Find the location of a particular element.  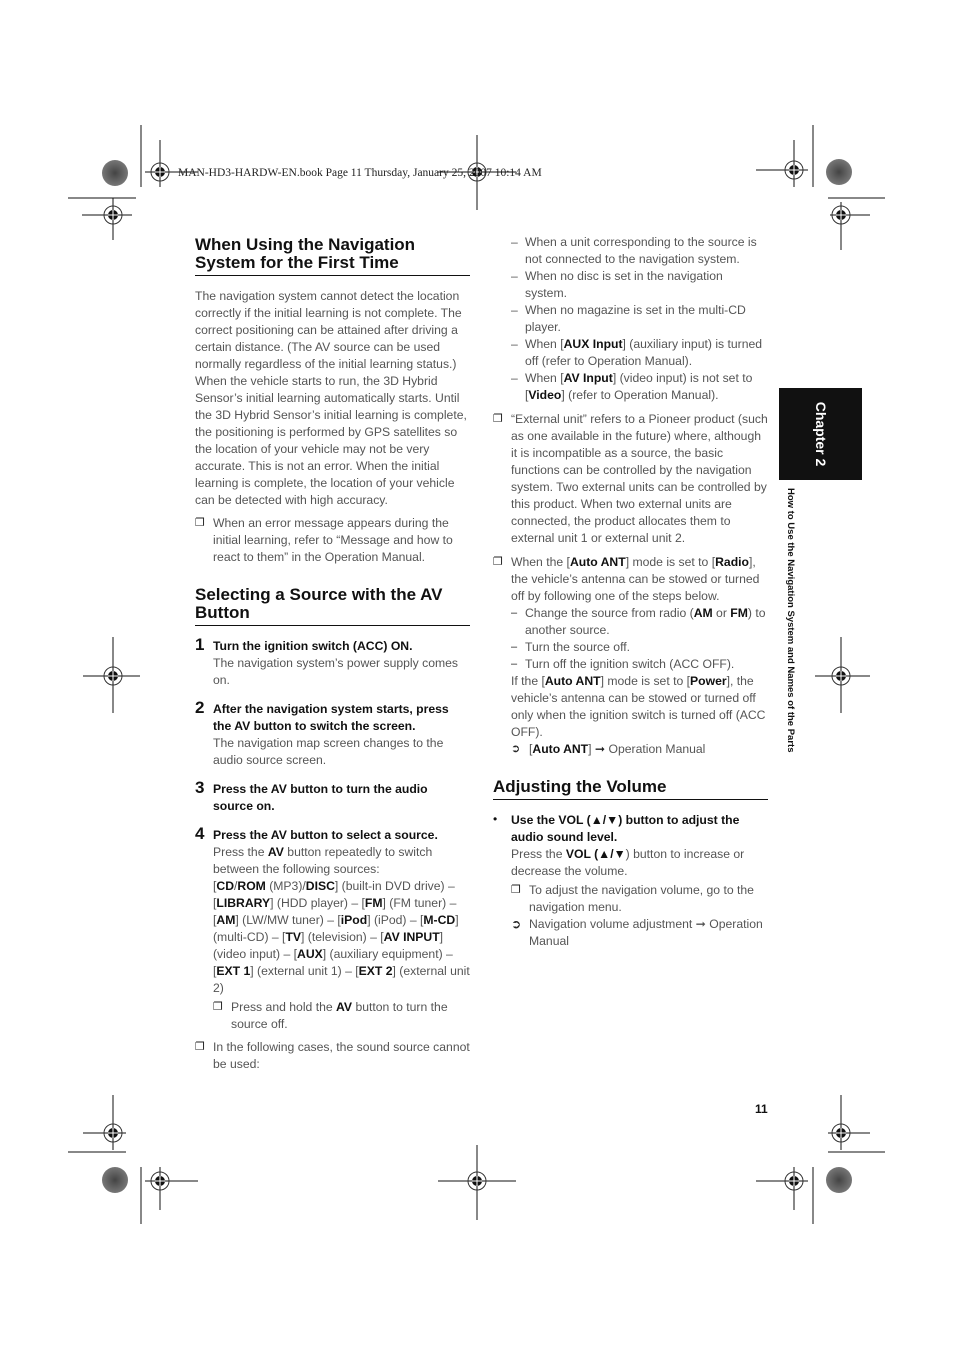

bold-text: AM is located at coordinates (703, 613).